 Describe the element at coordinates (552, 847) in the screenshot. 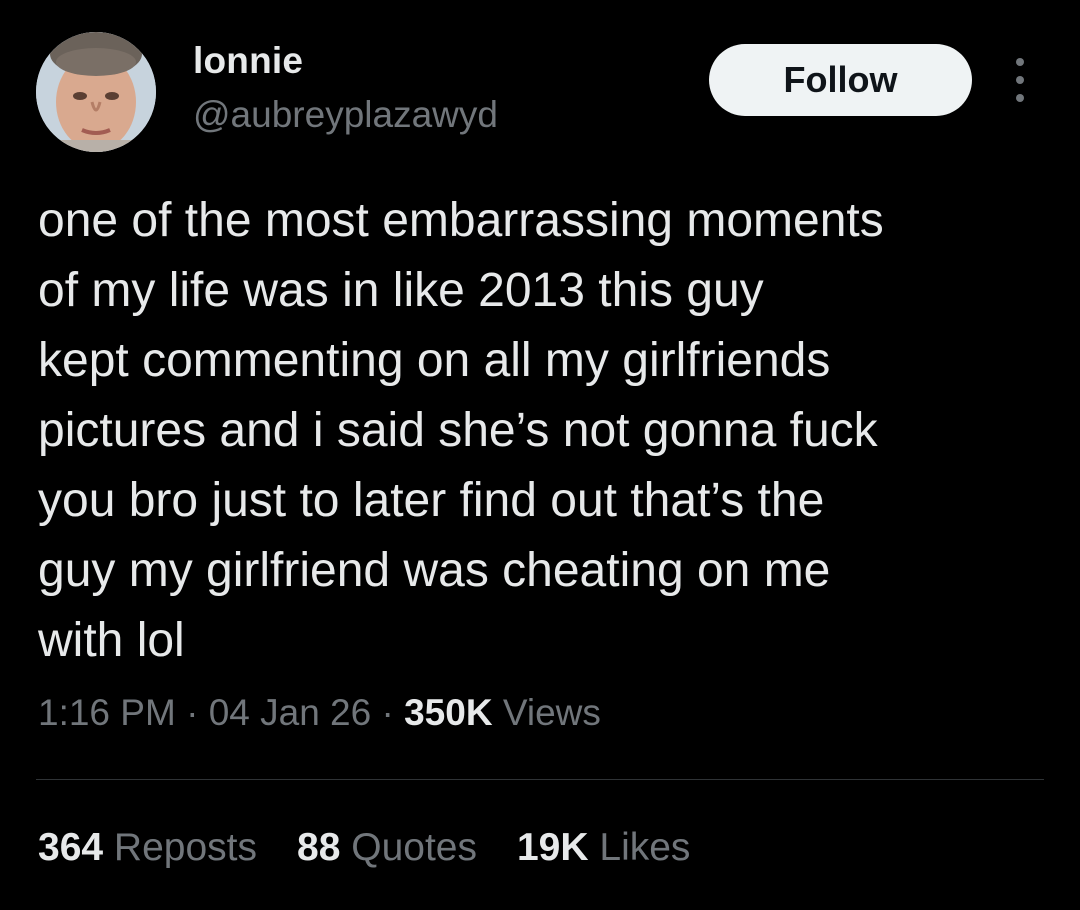

I see `likes-count: 19K` at that location.